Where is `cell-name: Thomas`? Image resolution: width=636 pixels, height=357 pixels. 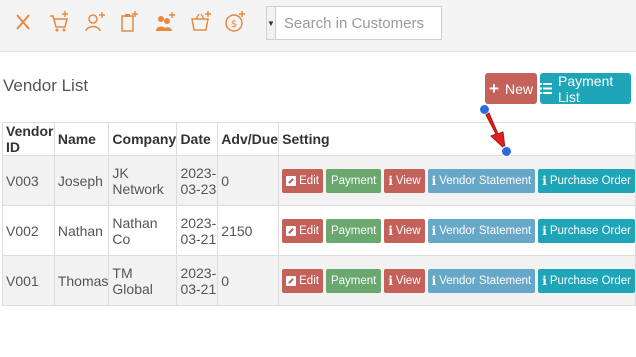
cell-name: Thomas is located at coordinates (81, 280).